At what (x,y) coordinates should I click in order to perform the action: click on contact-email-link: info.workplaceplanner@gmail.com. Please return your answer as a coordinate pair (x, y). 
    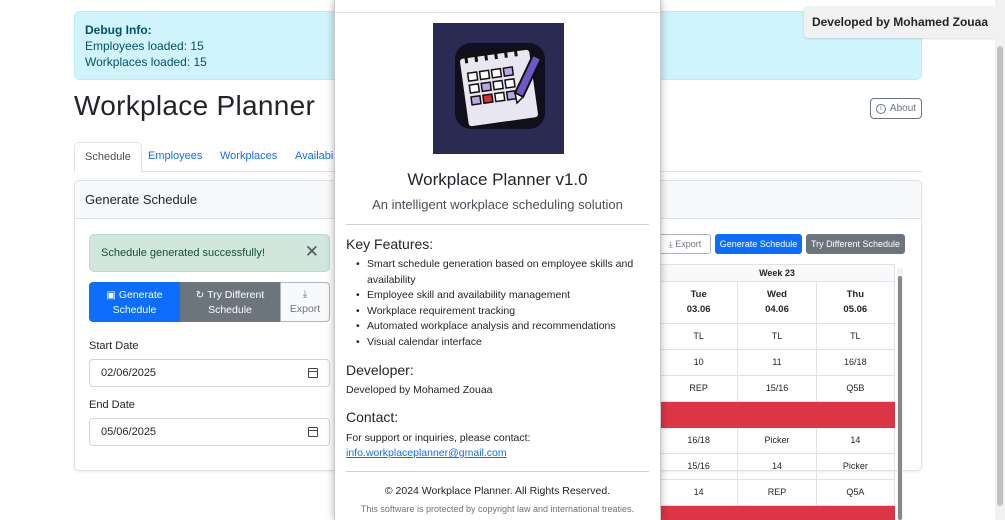
    Looking at the image, I should click on (426, 453).